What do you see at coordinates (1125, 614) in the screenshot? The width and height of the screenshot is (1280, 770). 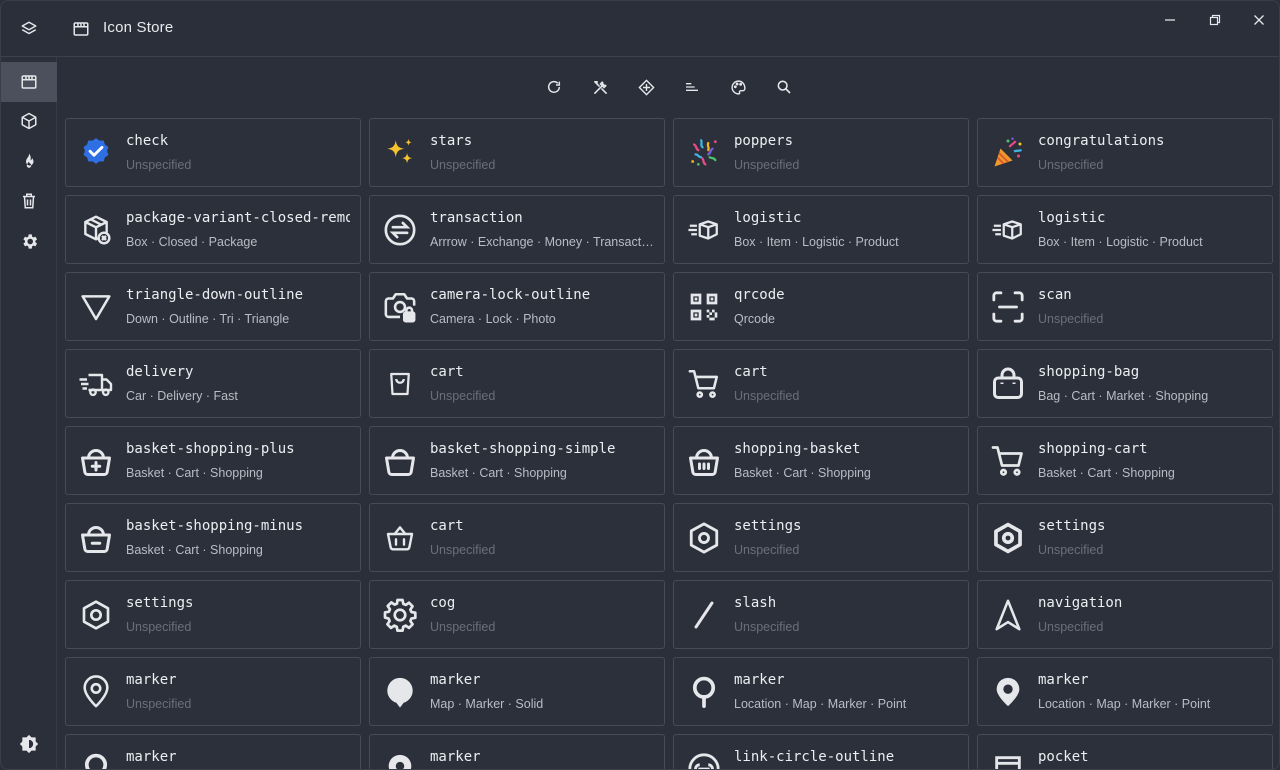 I see `icon-card: navigation Unspecified` at bounding box center [1125, 614].